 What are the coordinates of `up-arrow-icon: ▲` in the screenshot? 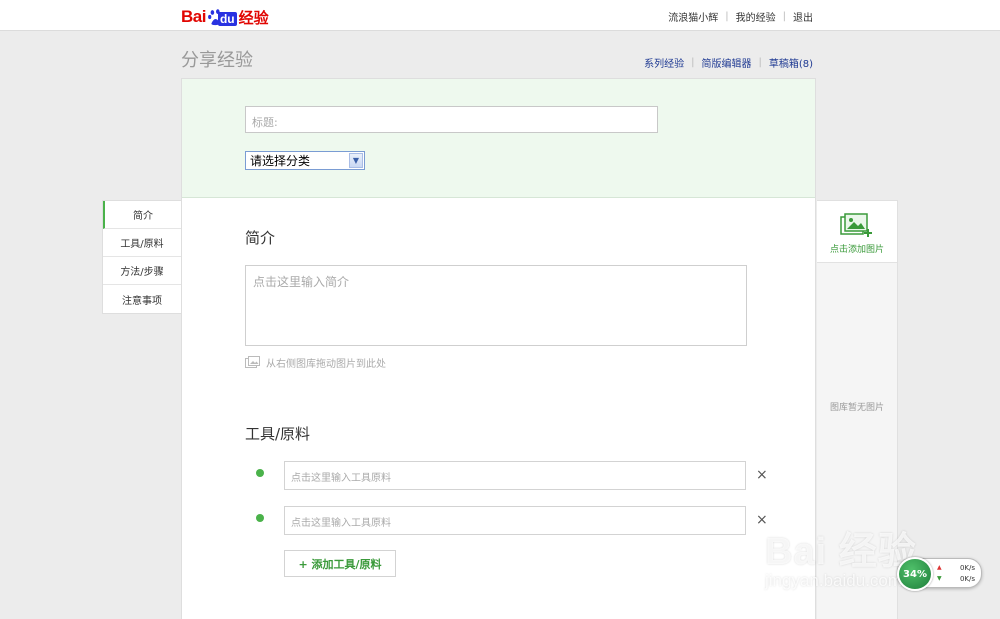 It's located at (939, 567).